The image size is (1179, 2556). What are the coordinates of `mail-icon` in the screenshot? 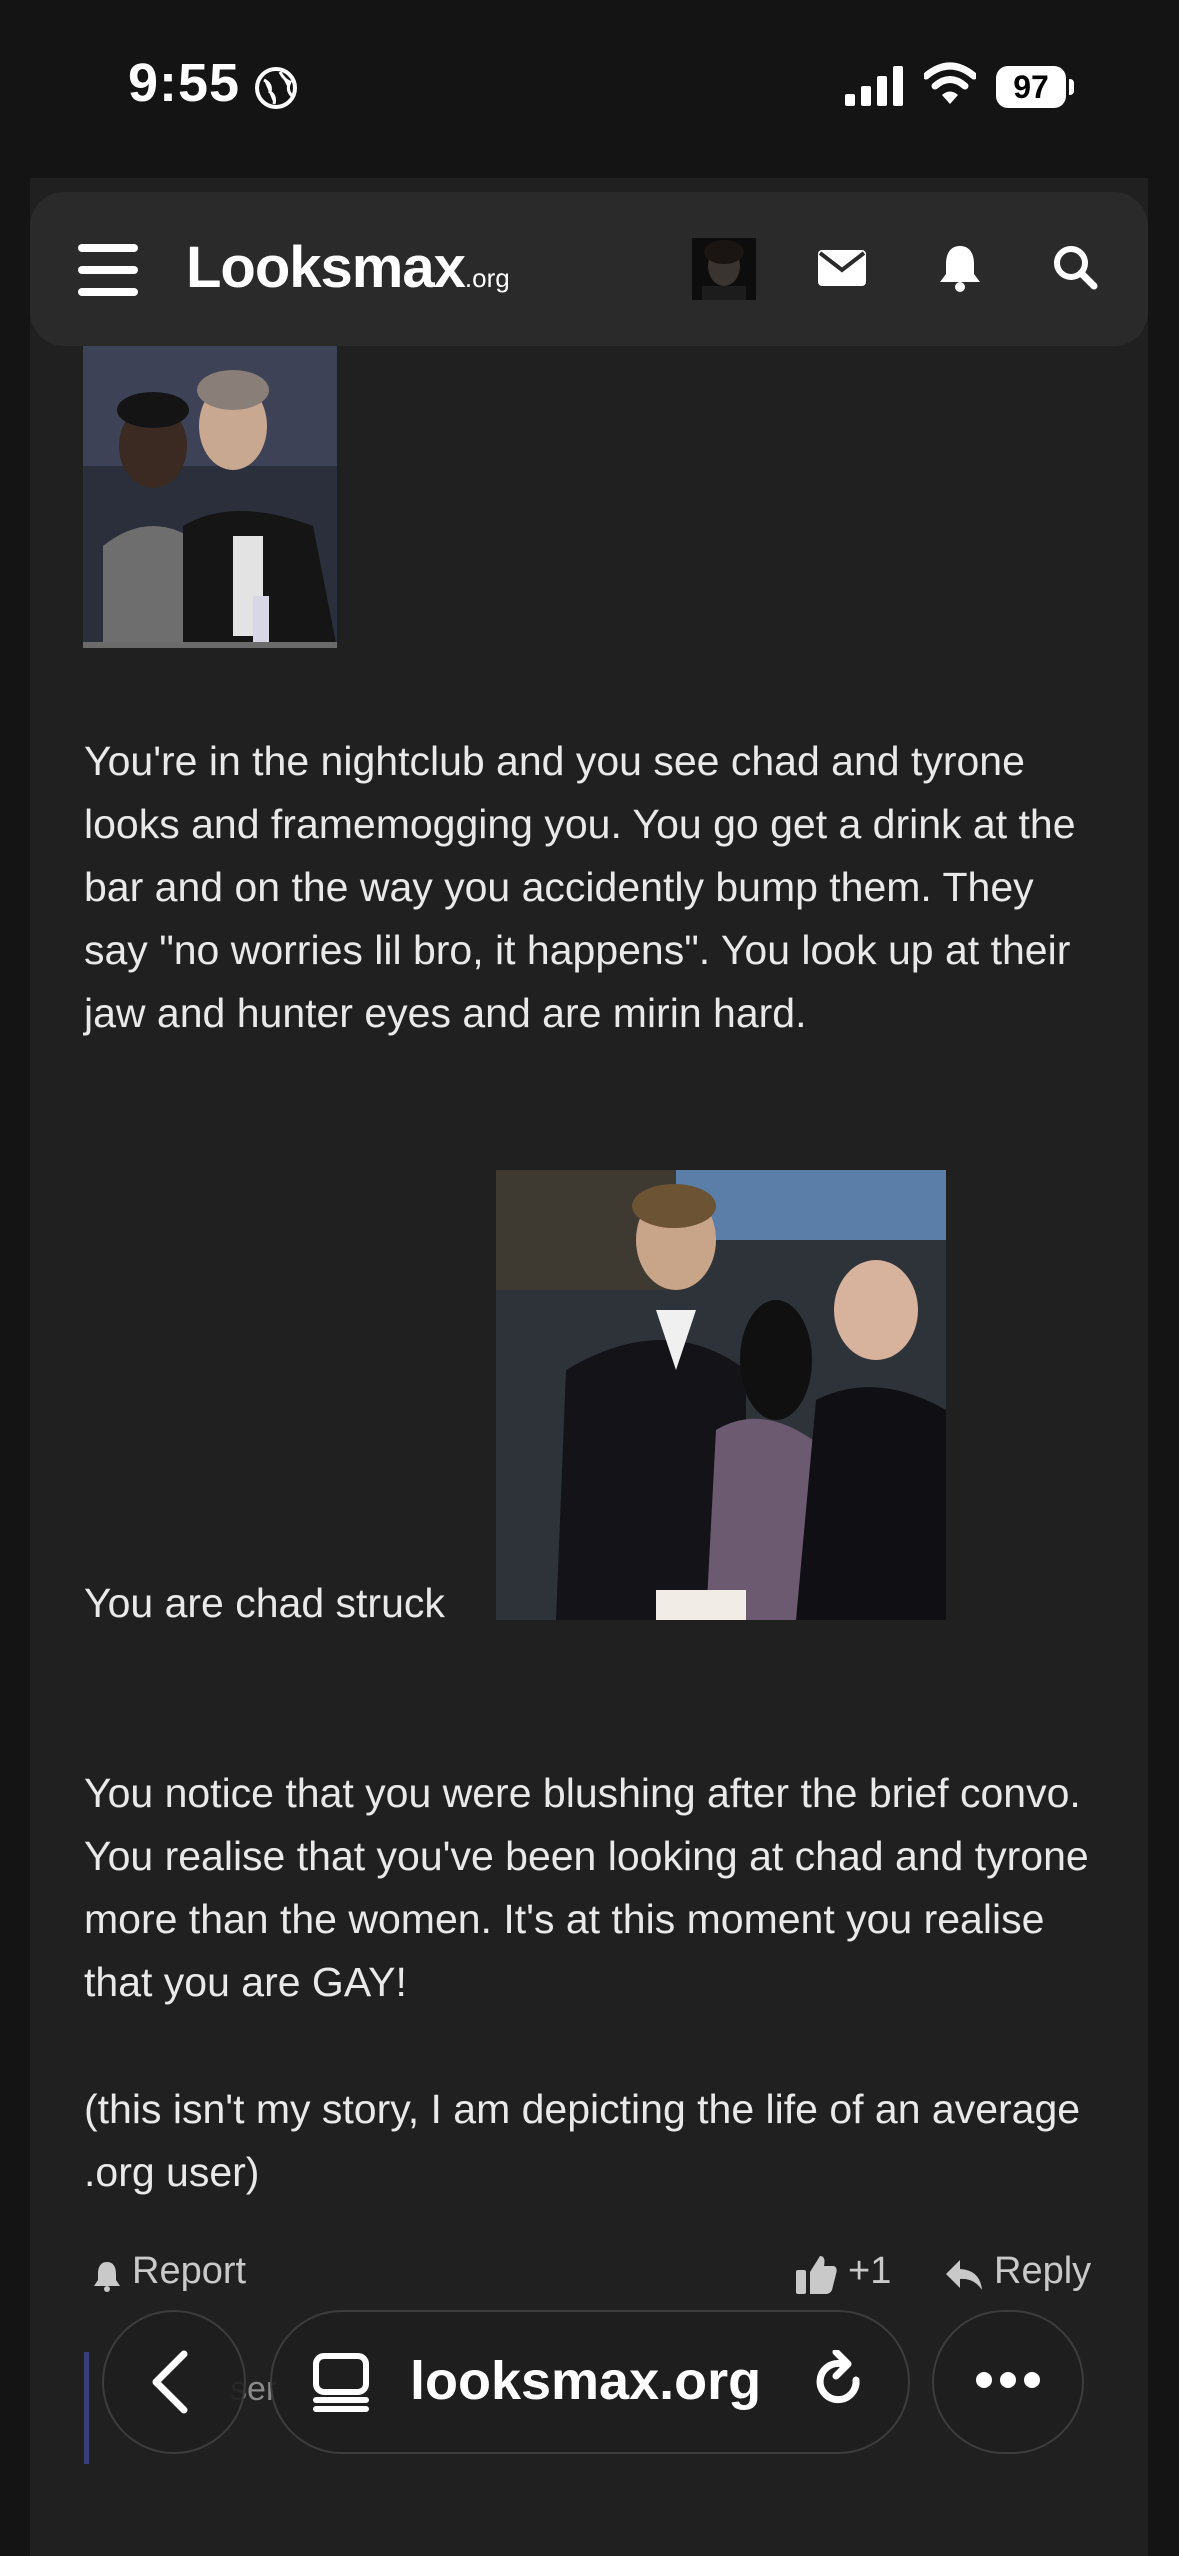 It's located at (842, 268).